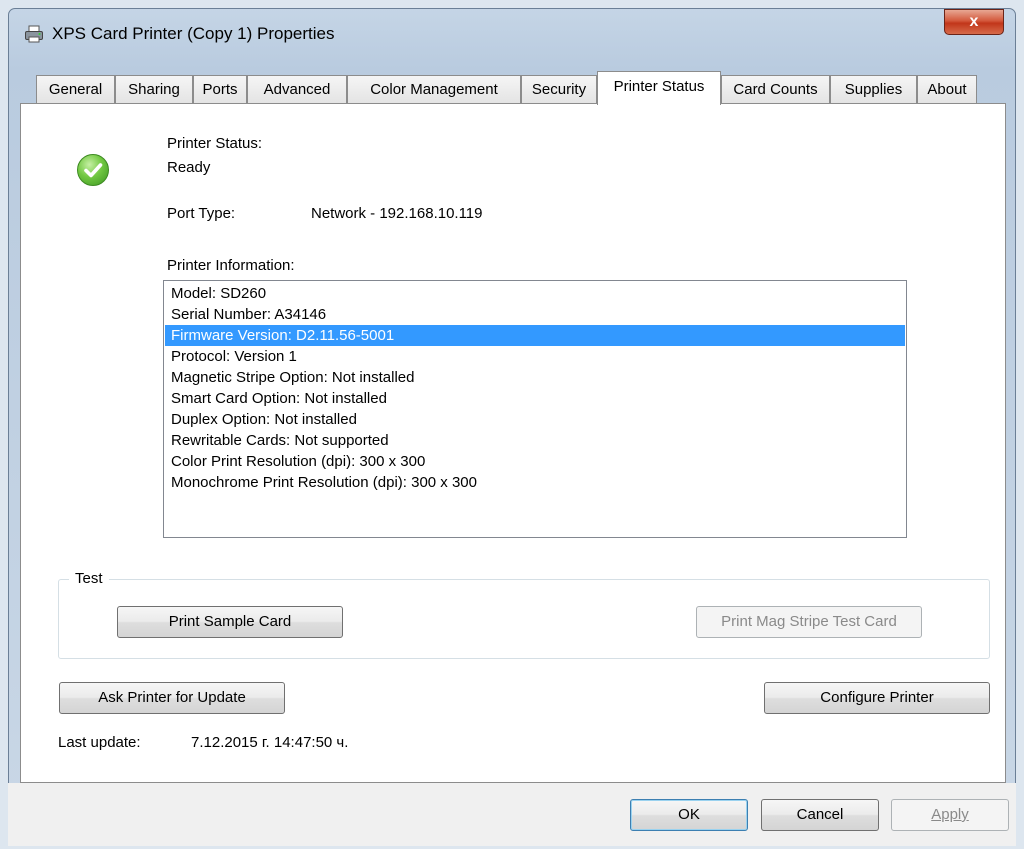 The width and height of the screenshot is (1024, 849). I want to click on test-group-label: Test, so click(89, 579).